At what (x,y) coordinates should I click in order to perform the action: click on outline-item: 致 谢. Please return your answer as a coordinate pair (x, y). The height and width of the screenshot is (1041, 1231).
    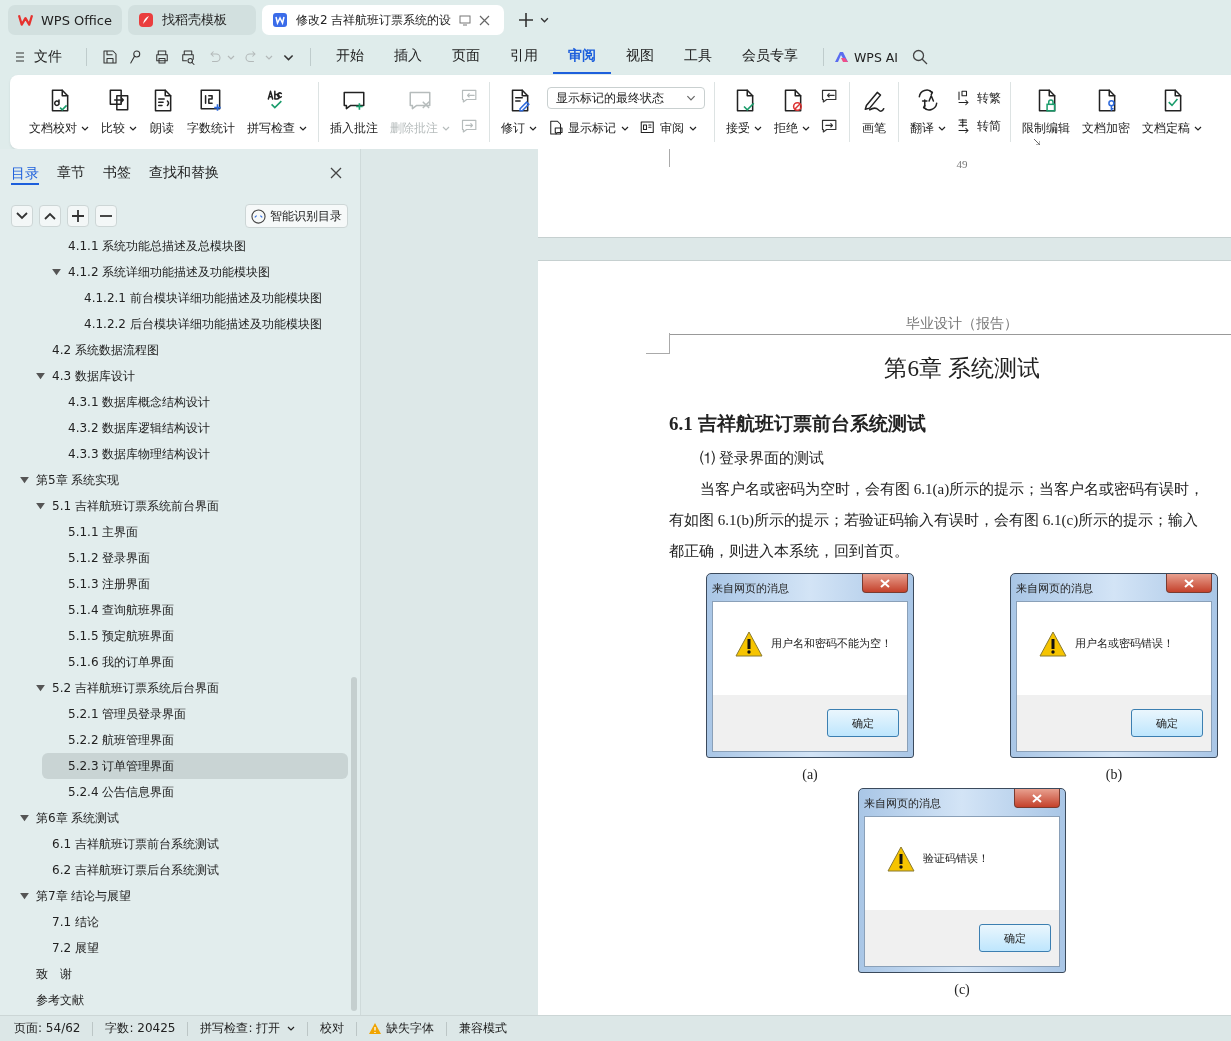
    Looking at the image, I should click on (179, 974).